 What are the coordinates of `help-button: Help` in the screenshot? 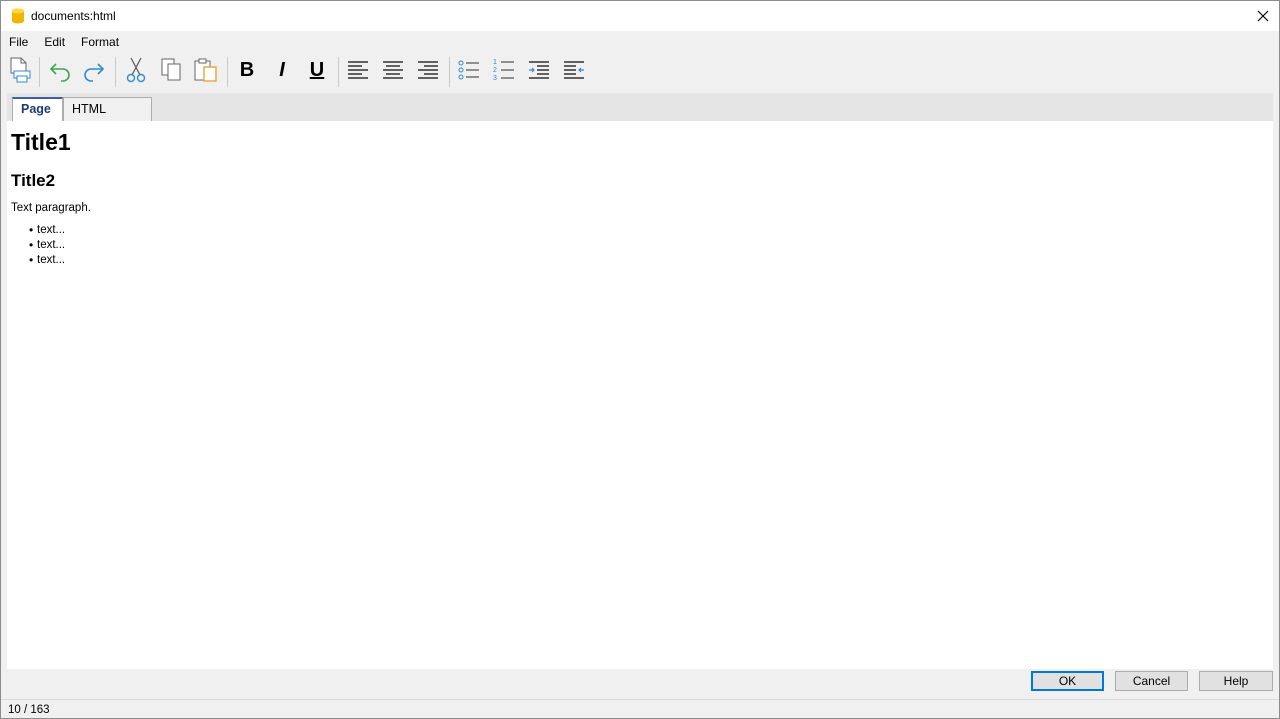 It's located at (1236, 681).